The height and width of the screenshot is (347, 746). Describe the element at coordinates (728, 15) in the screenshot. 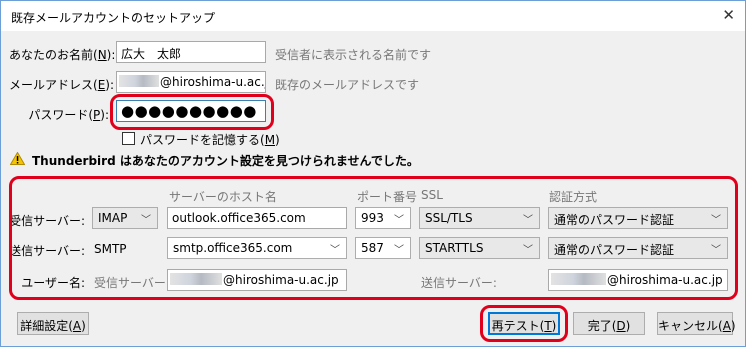

I see `close-icon: ✕` at that location.